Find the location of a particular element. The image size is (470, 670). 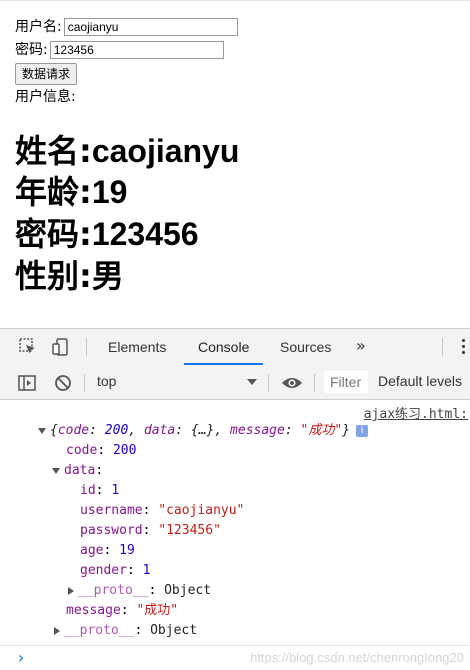

info-gender: 性别:男 is located at coordinates (69, 276).